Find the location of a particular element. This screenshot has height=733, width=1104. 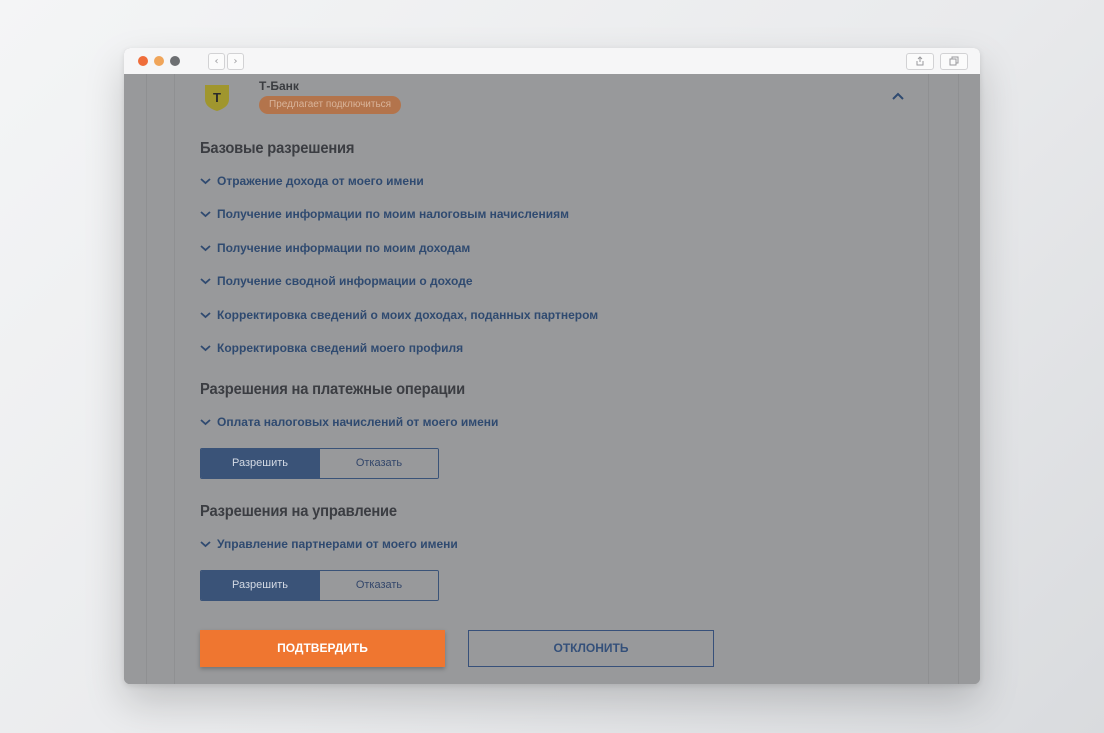

permission-label: Получение информации по моим доходам is located at coordinates (344, 248).